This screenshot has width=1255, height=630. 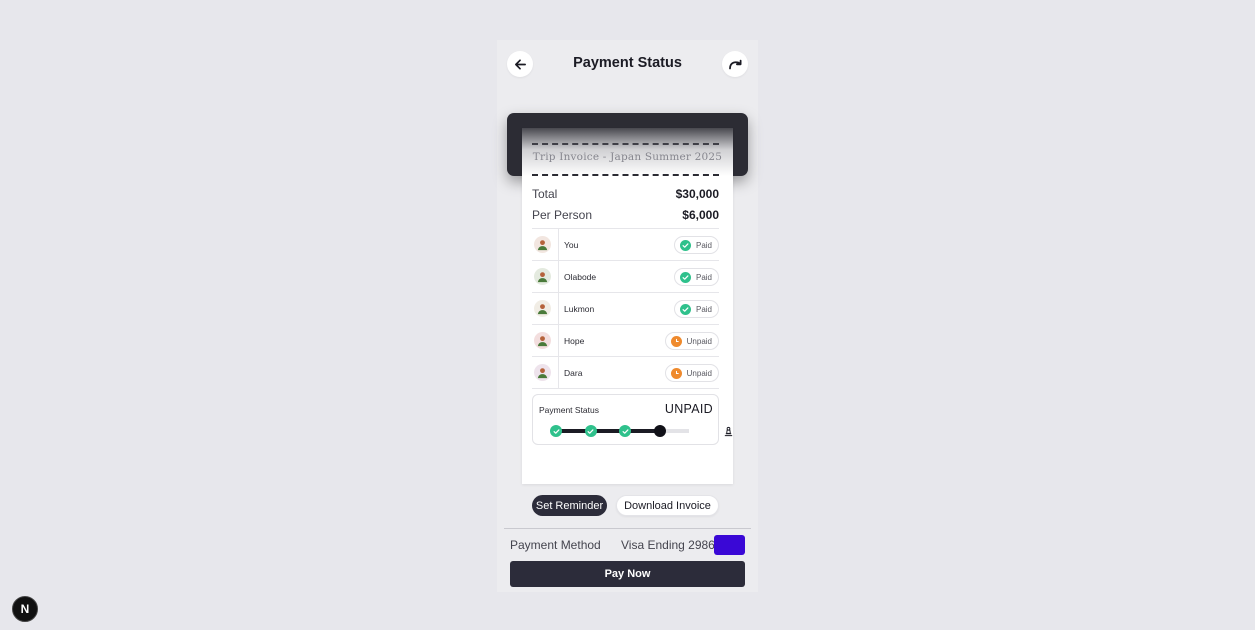 I want to click on member-row: Hope Unpaid, so click(x=625, y=341).